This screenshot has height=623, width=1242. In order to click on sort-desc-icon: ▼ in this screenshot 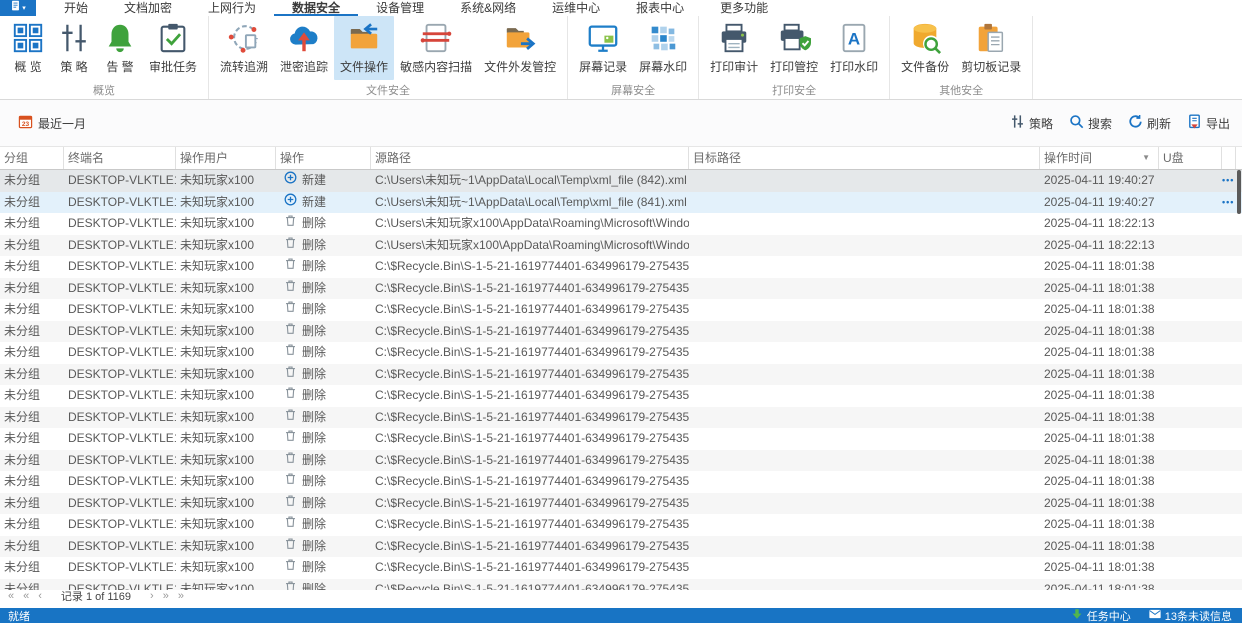, I will do `click(1150, 158)`.